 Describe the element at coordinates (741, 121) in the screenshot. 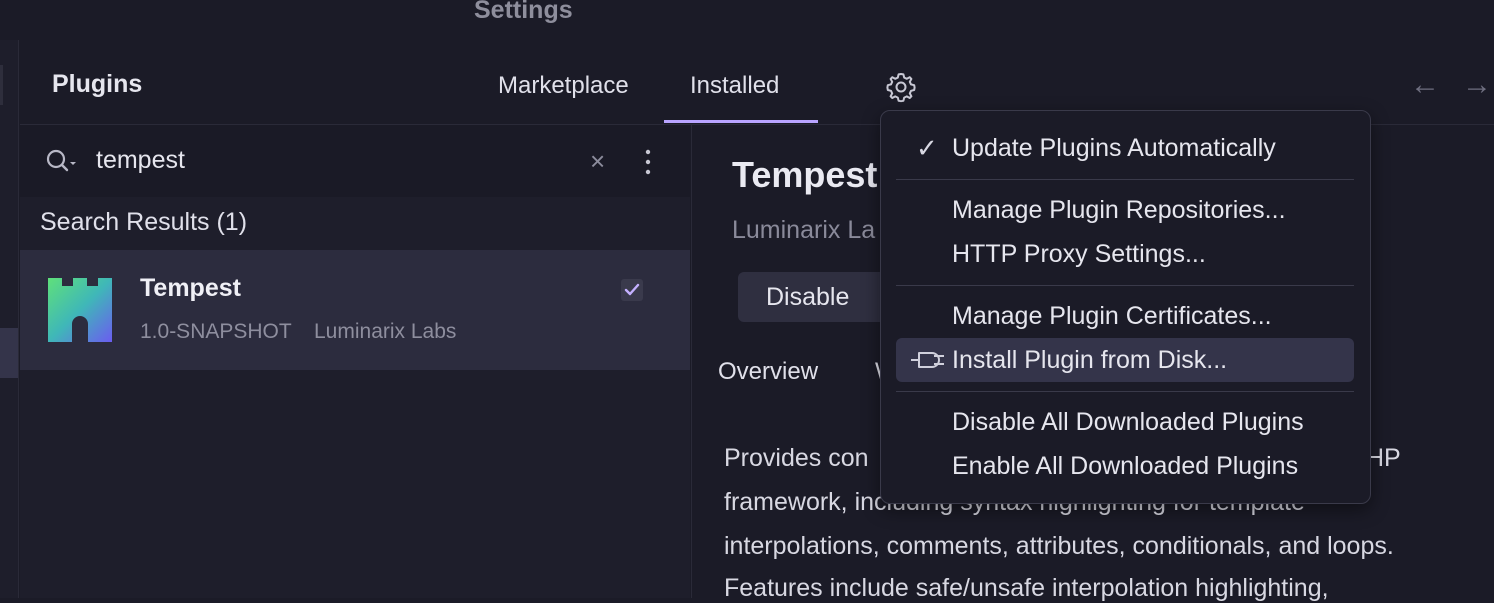

I see `active-tab-indicator` at that location.